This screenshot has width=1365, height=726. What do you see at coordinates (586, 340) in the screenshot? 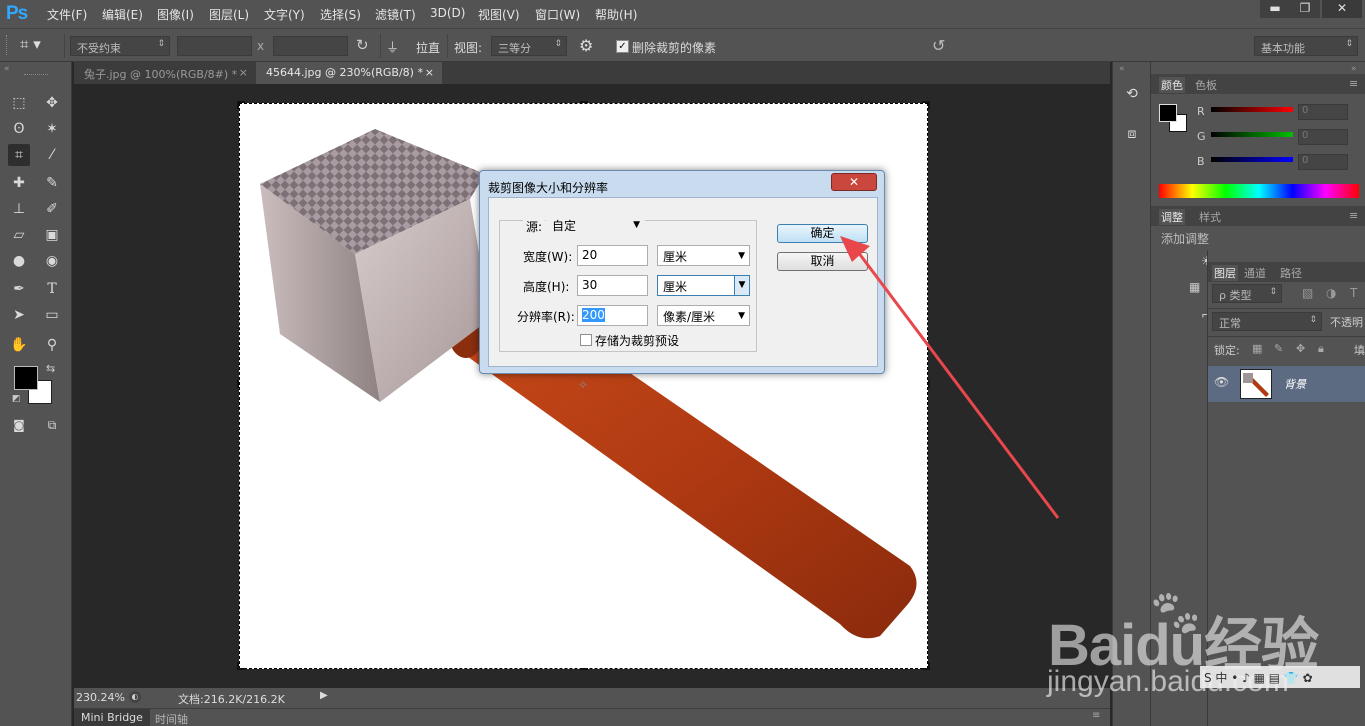
I see `save-preset-checkbox` at bounding box center [586, 340].